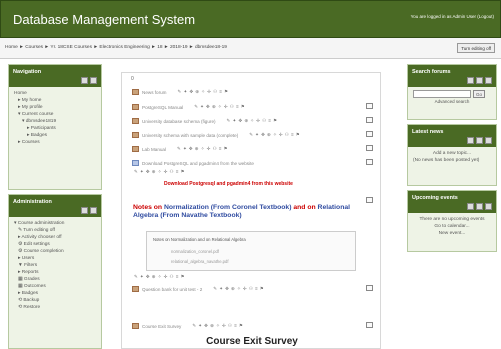 The height and width of the screenshot is (349, 501). What do you see at coordinates (55, 237) in the screenshot?
I see `admin-activity-chooser: ▸ Activity chooser off` at bounding box center [55, 237].